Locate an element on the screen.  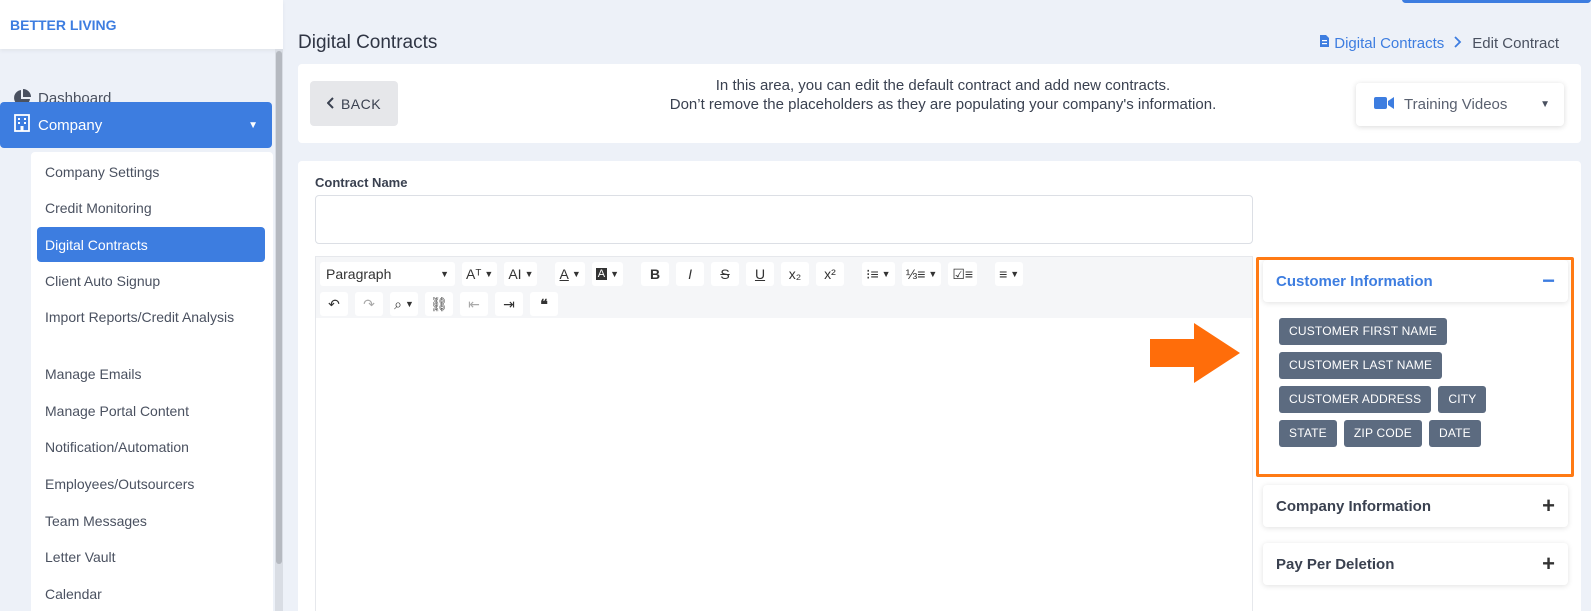
sidebar-item-label: Company is located at coordinates (70, 125).